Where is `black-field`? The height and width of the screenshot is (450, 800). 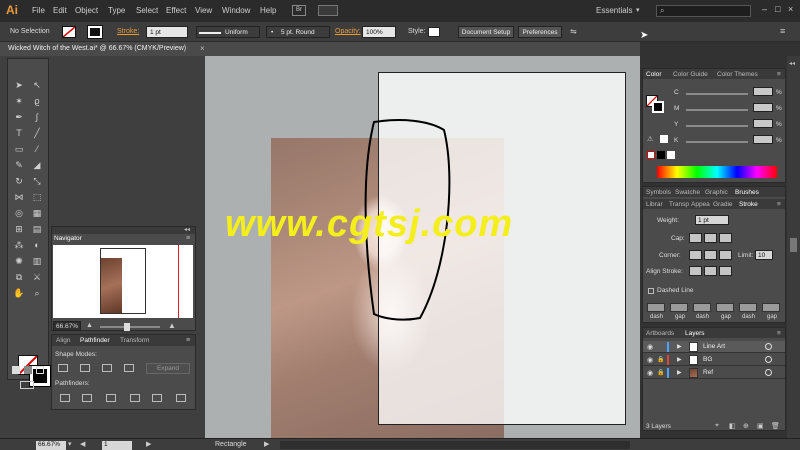 black-field is located at coordinates (763, 139).